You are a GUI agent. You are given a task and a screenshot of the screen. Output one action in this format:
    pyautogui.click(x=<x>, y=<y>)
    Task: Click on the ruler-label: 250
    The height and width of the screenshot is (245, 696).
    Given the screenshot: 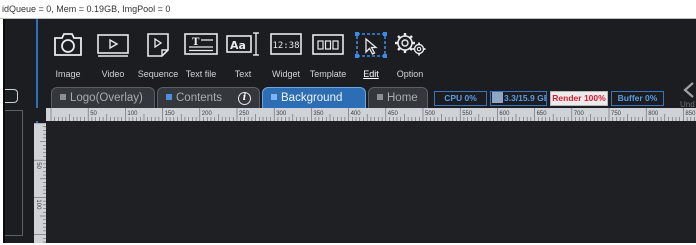 What is the action you would take?
    pyautogui.click(x=244, y=114)
    